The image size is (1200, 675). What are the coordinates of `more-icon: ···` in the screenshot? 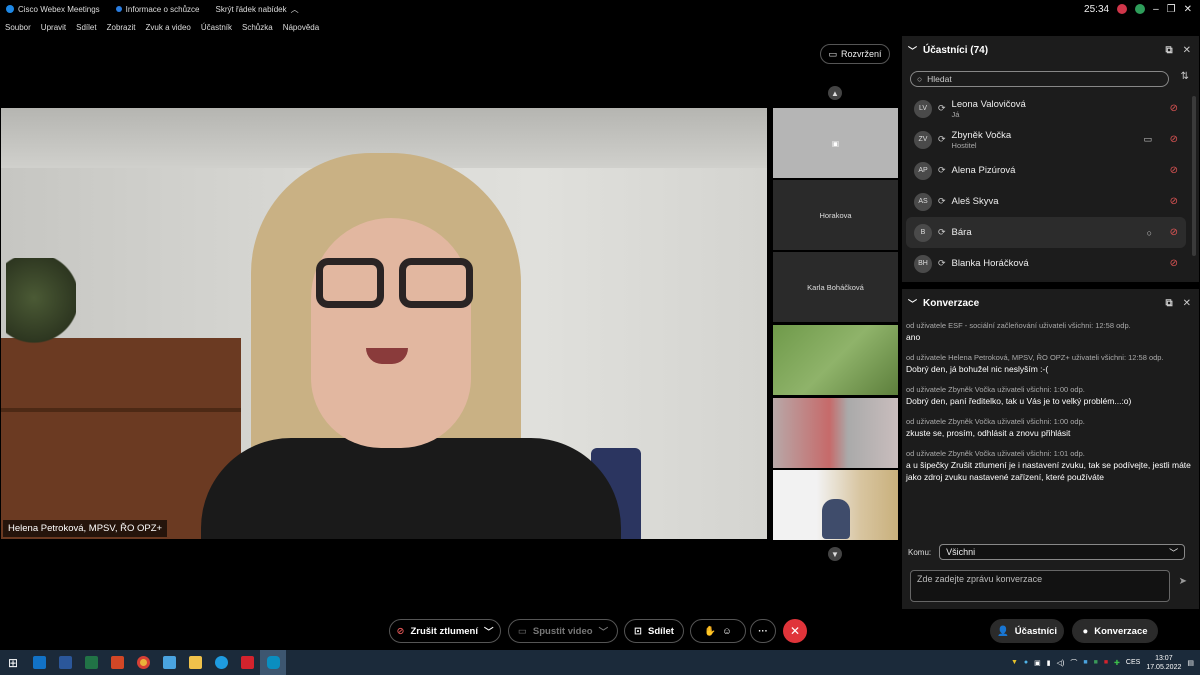 It's located at (763, 631).